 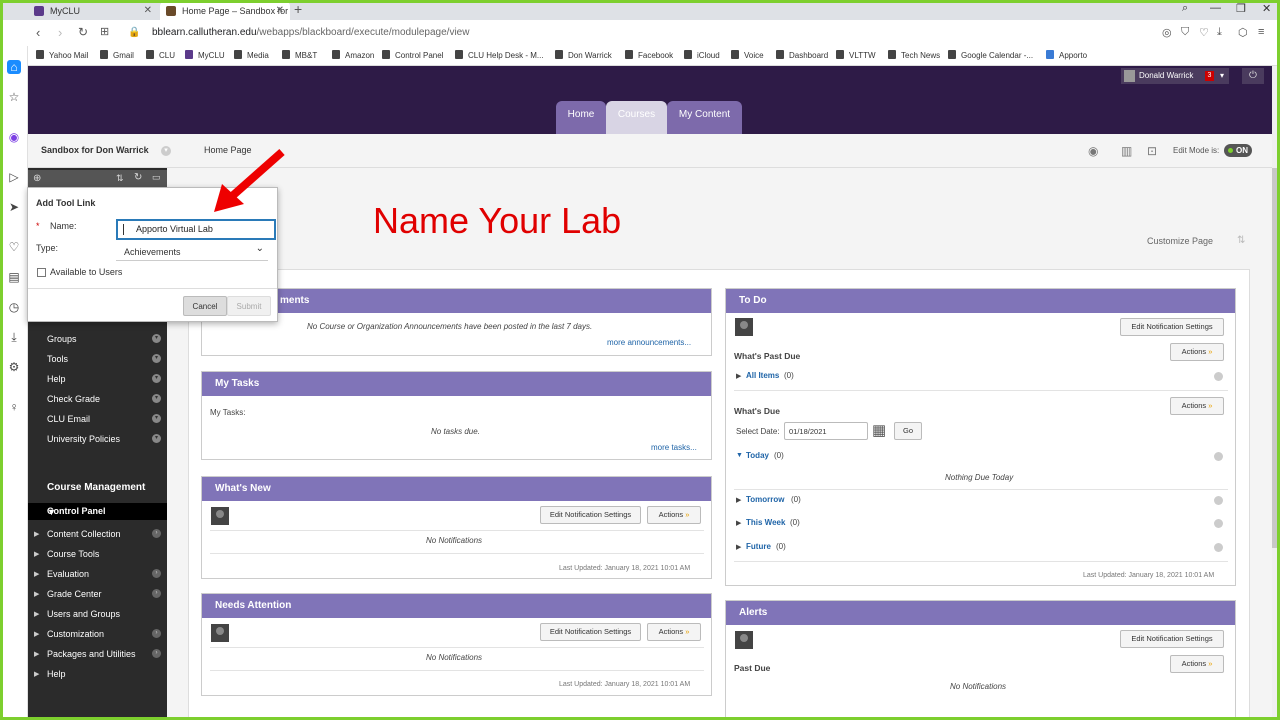 I want to click on bookmark: MB&T, so click(x=299, y=55).